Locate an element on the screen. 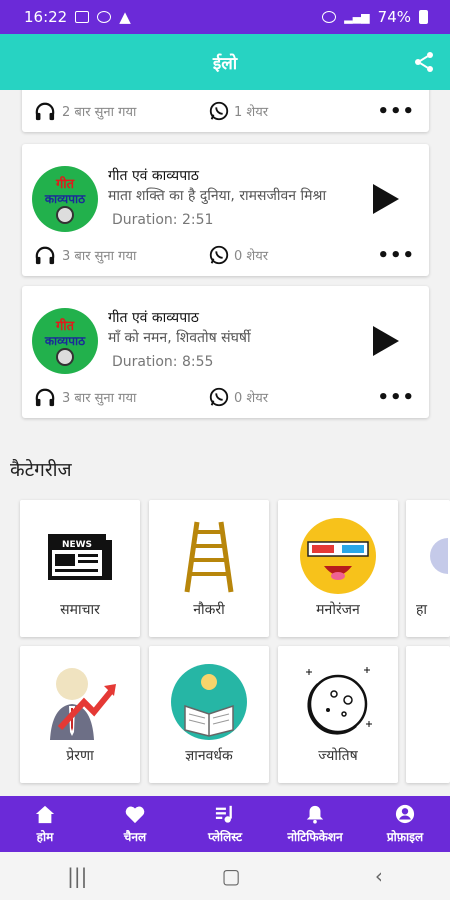 The width and height of the screenshot is (450, 900). profile-icon is located at coordinates (405, 813).